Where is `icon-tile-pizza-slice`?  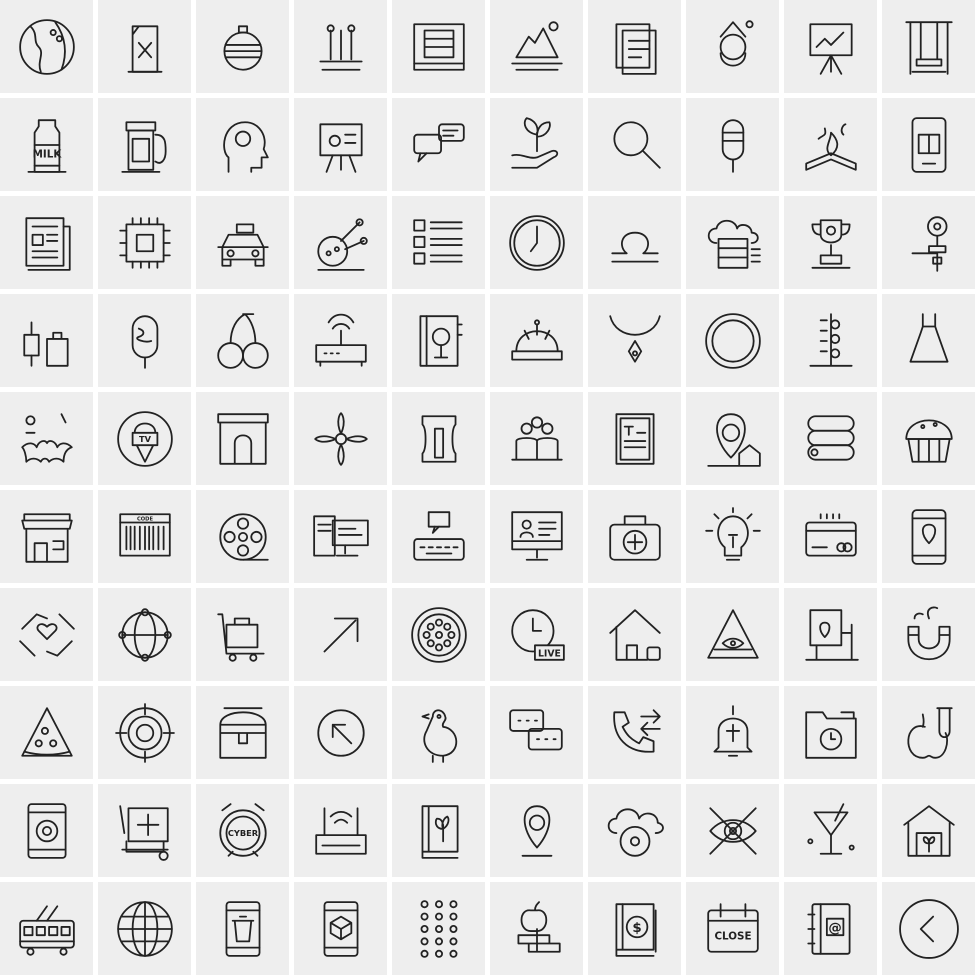 icon-tile-pizza-slice is located at coordinates (46, 732).